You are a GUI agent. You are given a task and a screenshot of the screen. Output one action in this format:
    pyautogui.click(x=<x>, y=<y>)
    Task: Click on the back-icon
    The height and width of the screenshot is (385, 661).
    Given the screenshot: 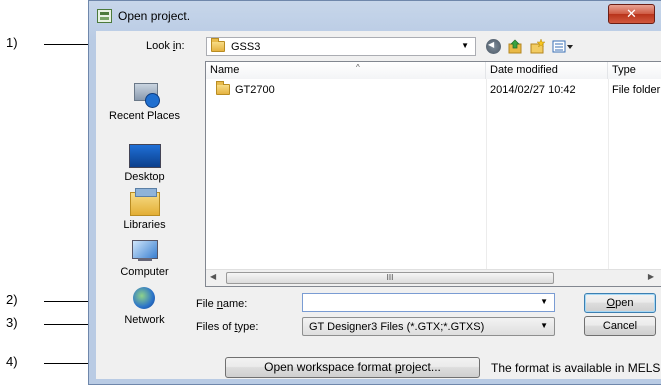 What is the action you would take?
    pyautogui.click(x=493, y=46)
    